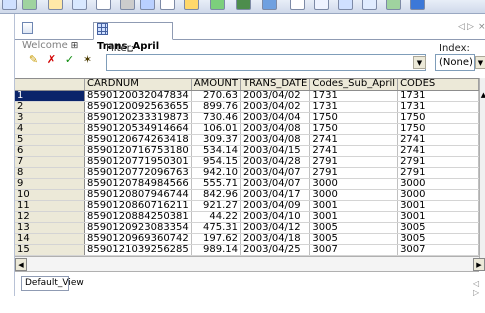  Describe the element at coordinates (138, 118) in the screenshot. I see `cell-cardnum: 8590120233319873` at that location.